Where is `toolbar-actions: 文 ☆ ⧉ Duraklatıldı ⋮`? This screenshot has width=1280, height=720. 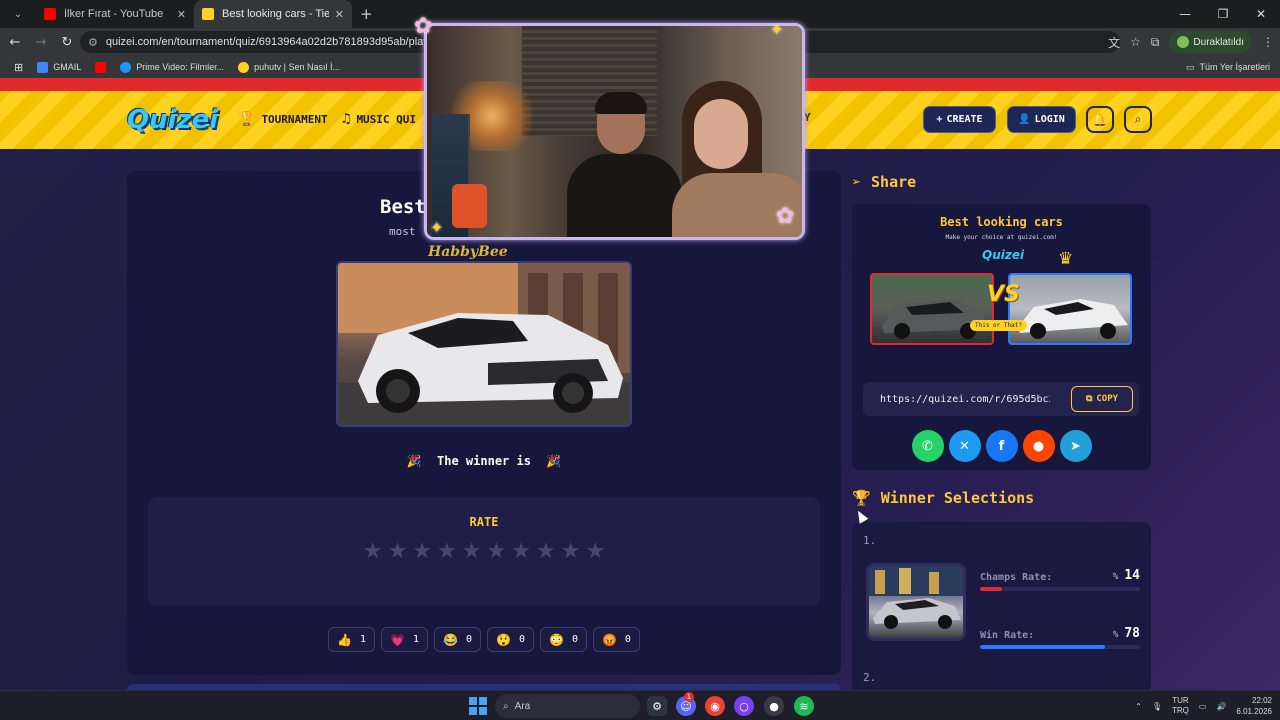 toolbar-actions: 文 ☆ ⧉ Duraklatıldı ⋮ is located at coordinates (1191, 42).